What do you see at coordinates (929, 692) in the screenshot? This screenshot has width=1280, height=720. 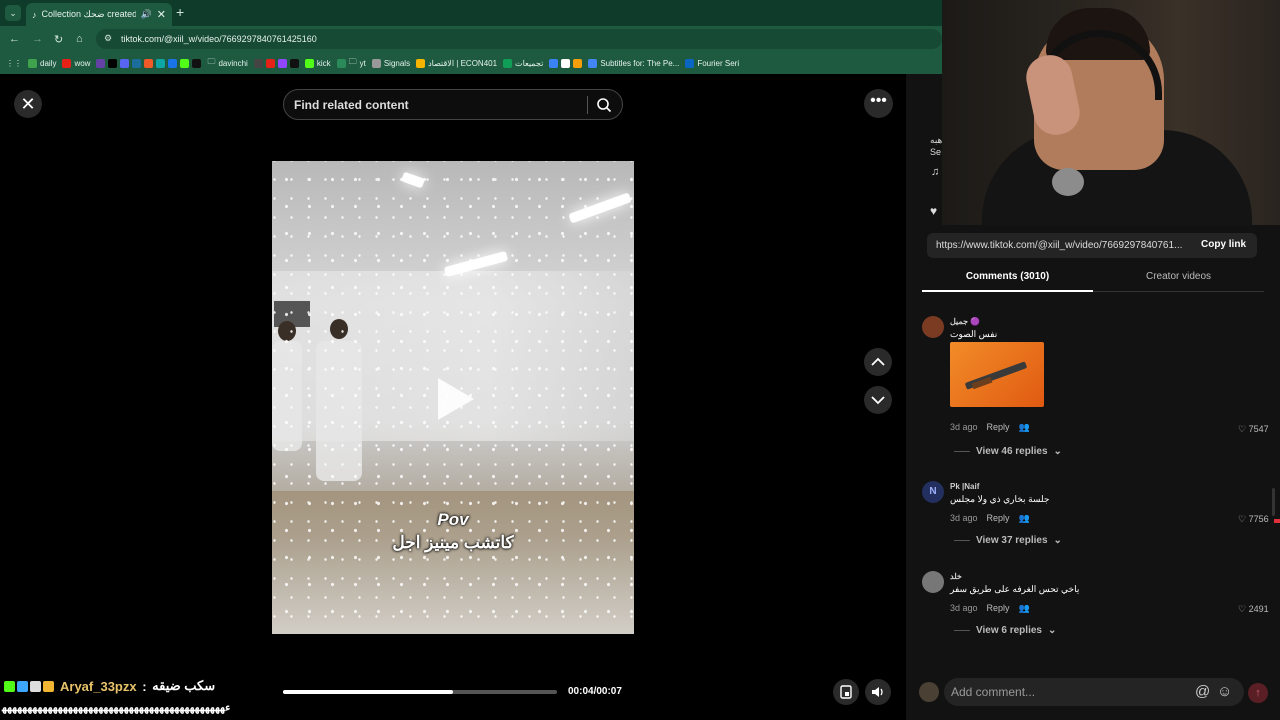 I see `current-user-avatar` at bounding box center [929, 692].